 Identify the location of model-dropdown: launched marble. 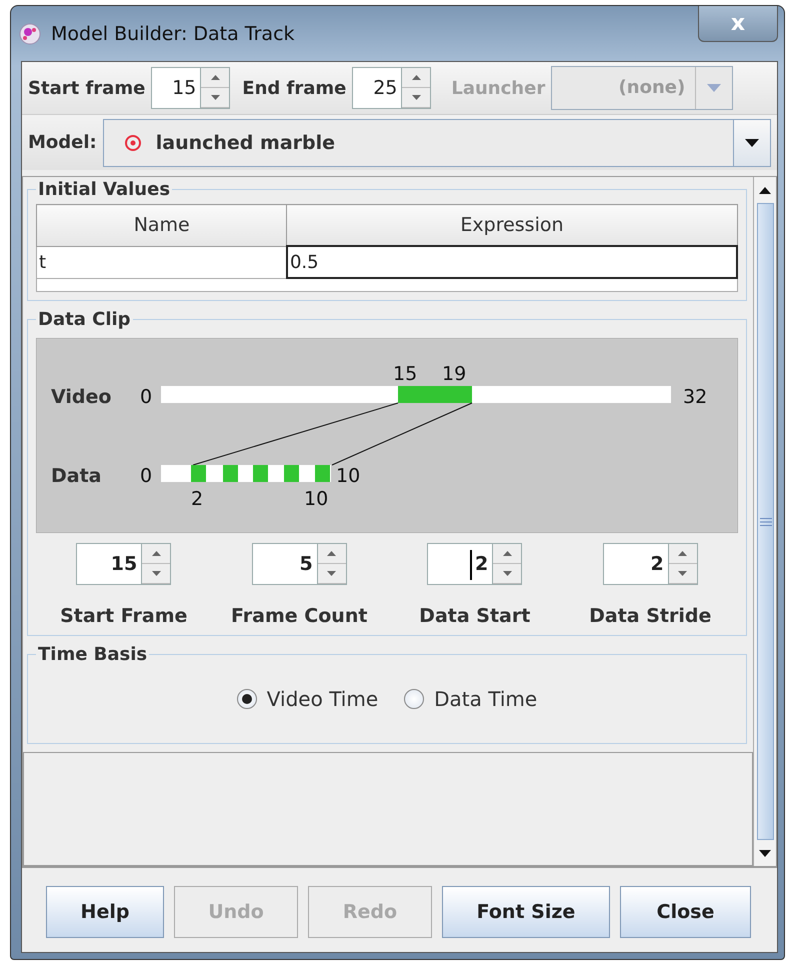
(436, 142).